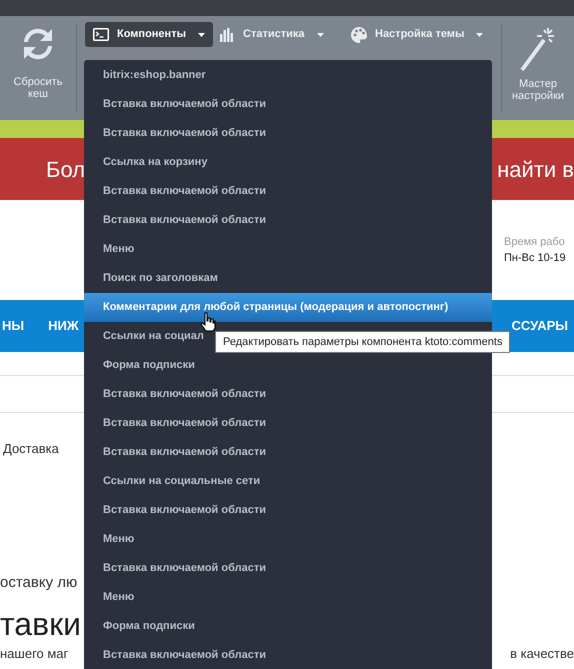 The image size is (574, 669). I want to click on menu-item: bitrix:eshop.banner, so click(288, 75).